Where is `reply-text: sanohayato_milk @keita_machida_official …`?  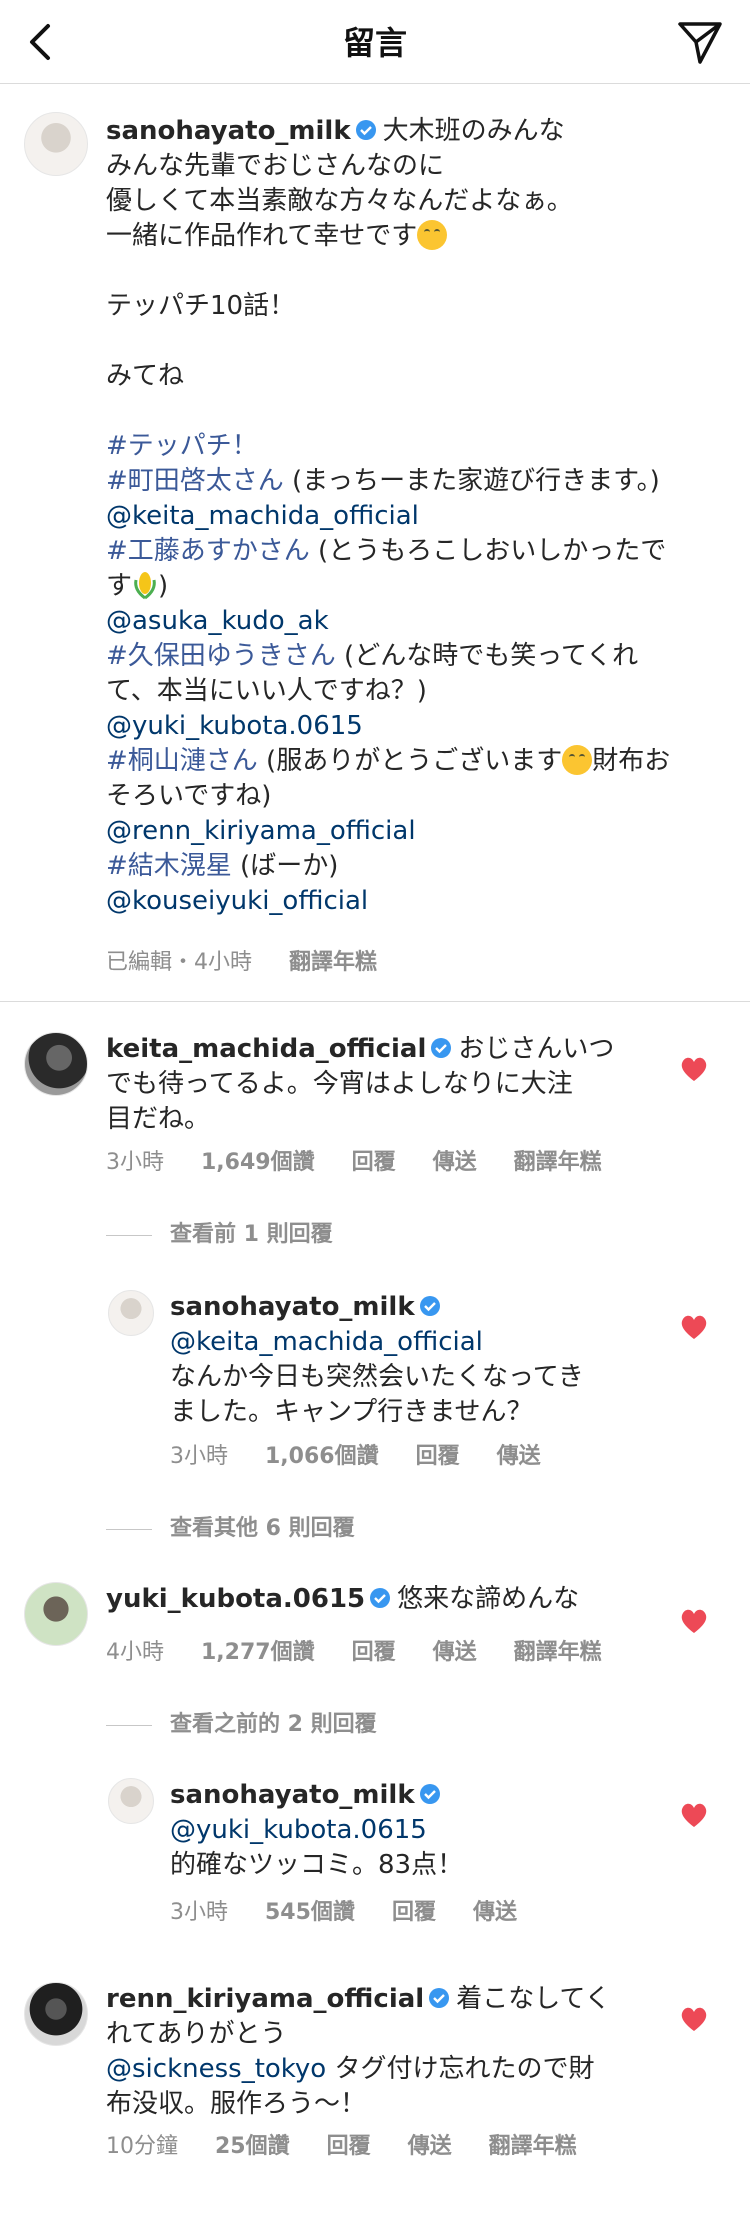
reply-text: sanohayato_milk @keita_machida_official … is located at coordinates (377, 1359).